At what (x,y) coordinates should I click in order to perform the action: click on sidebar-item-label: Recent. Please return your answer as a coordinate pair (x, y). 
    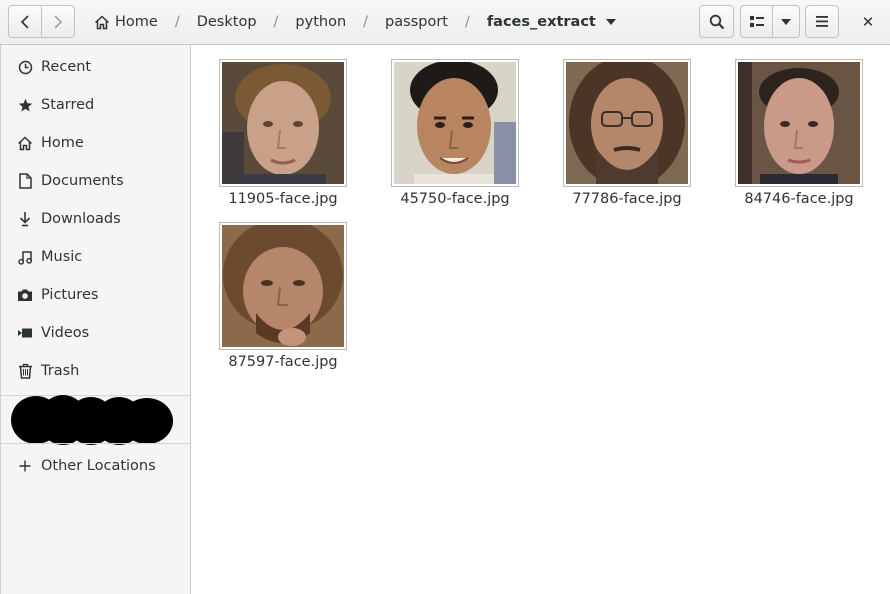
    Looking at the image, I should click on (66, 67).